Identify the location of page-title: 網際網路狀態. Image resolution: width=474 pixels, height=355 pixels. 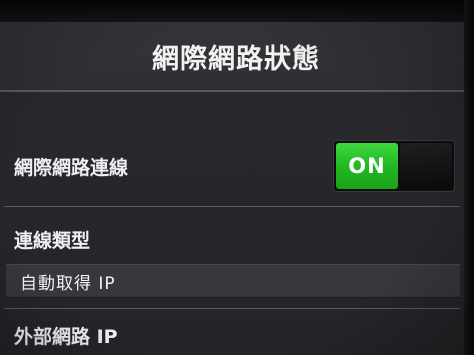
(236, 59).